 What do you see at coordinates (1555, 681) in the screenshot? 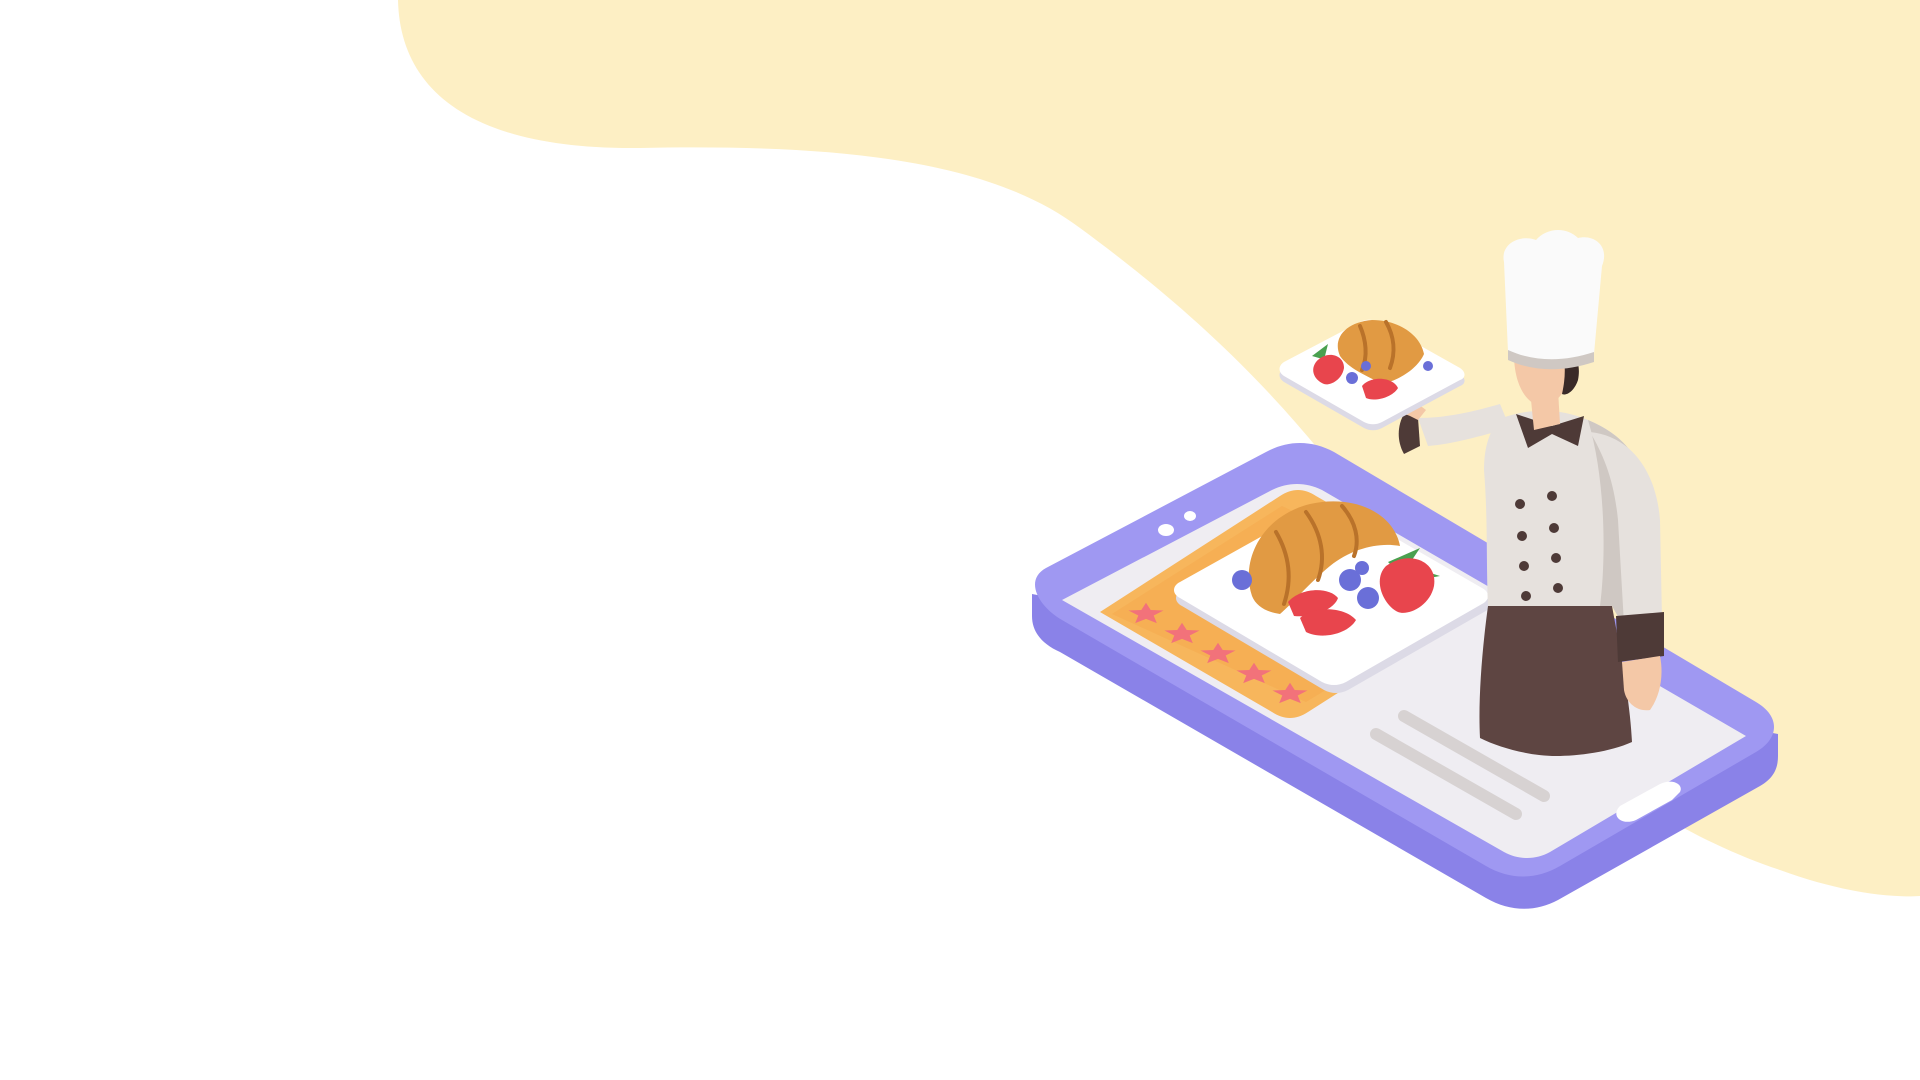
I see `chef-apron` at bounding box center [1555, 681].